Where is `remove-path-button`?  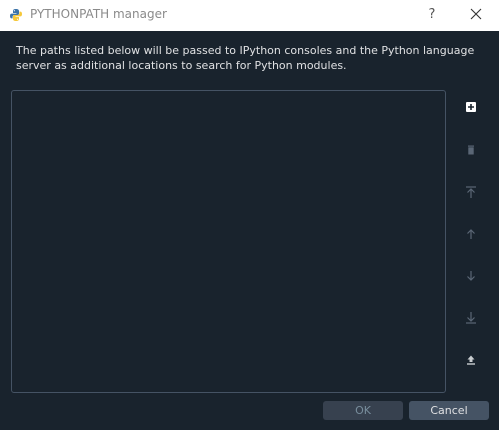
remove-path-button is located at coordinates (471, 150).